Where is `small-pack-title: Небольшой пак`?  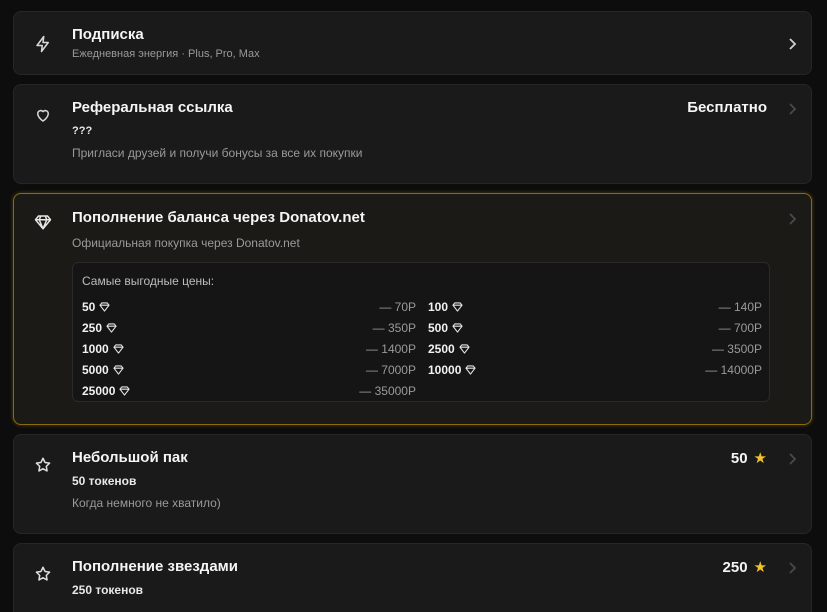 small-pack-title: Небольшой пак is located at coordinates (130, 457).